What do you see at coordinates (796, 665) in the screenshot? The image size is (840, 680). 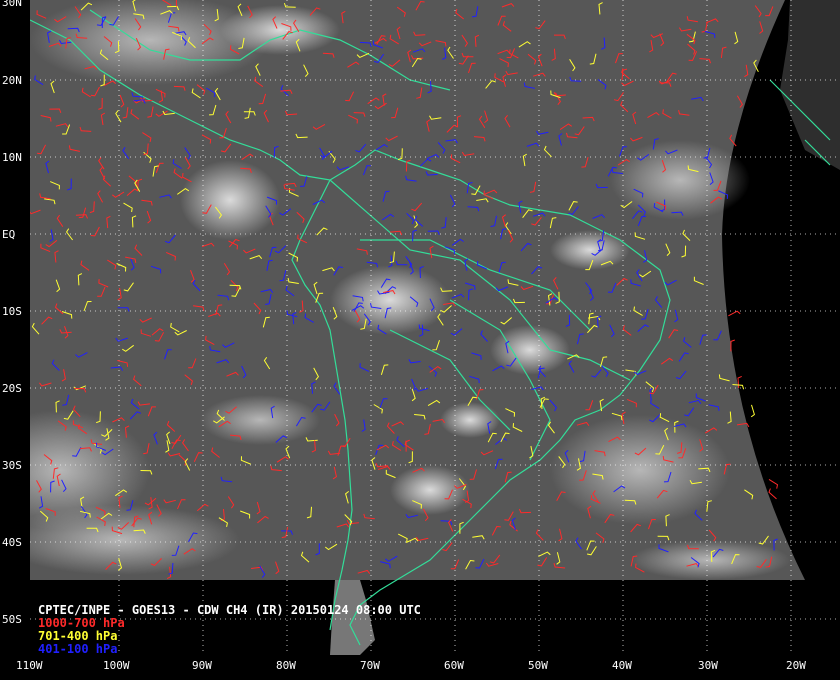 I see `lon-label-20w: 20W` at bounding box center [796, 665].